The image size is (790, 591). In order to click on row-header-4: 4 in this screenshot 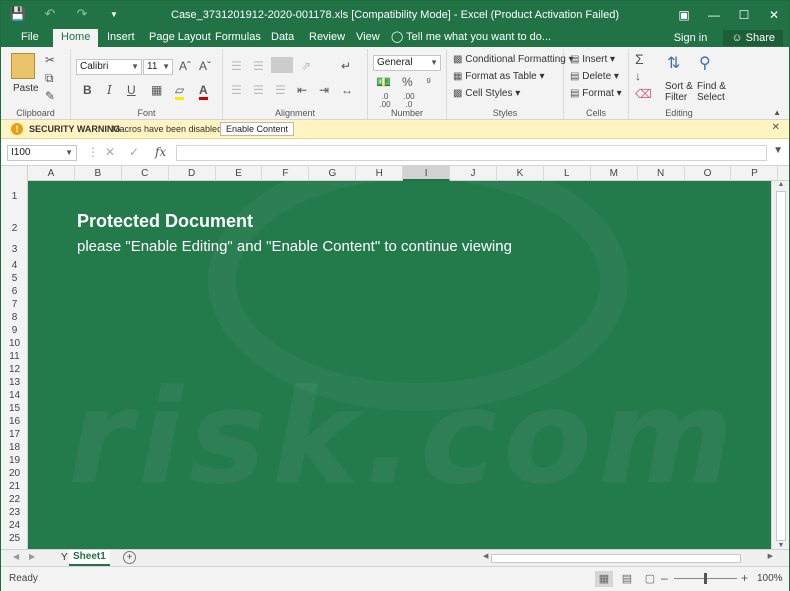, I will do `click(14, 265)`.